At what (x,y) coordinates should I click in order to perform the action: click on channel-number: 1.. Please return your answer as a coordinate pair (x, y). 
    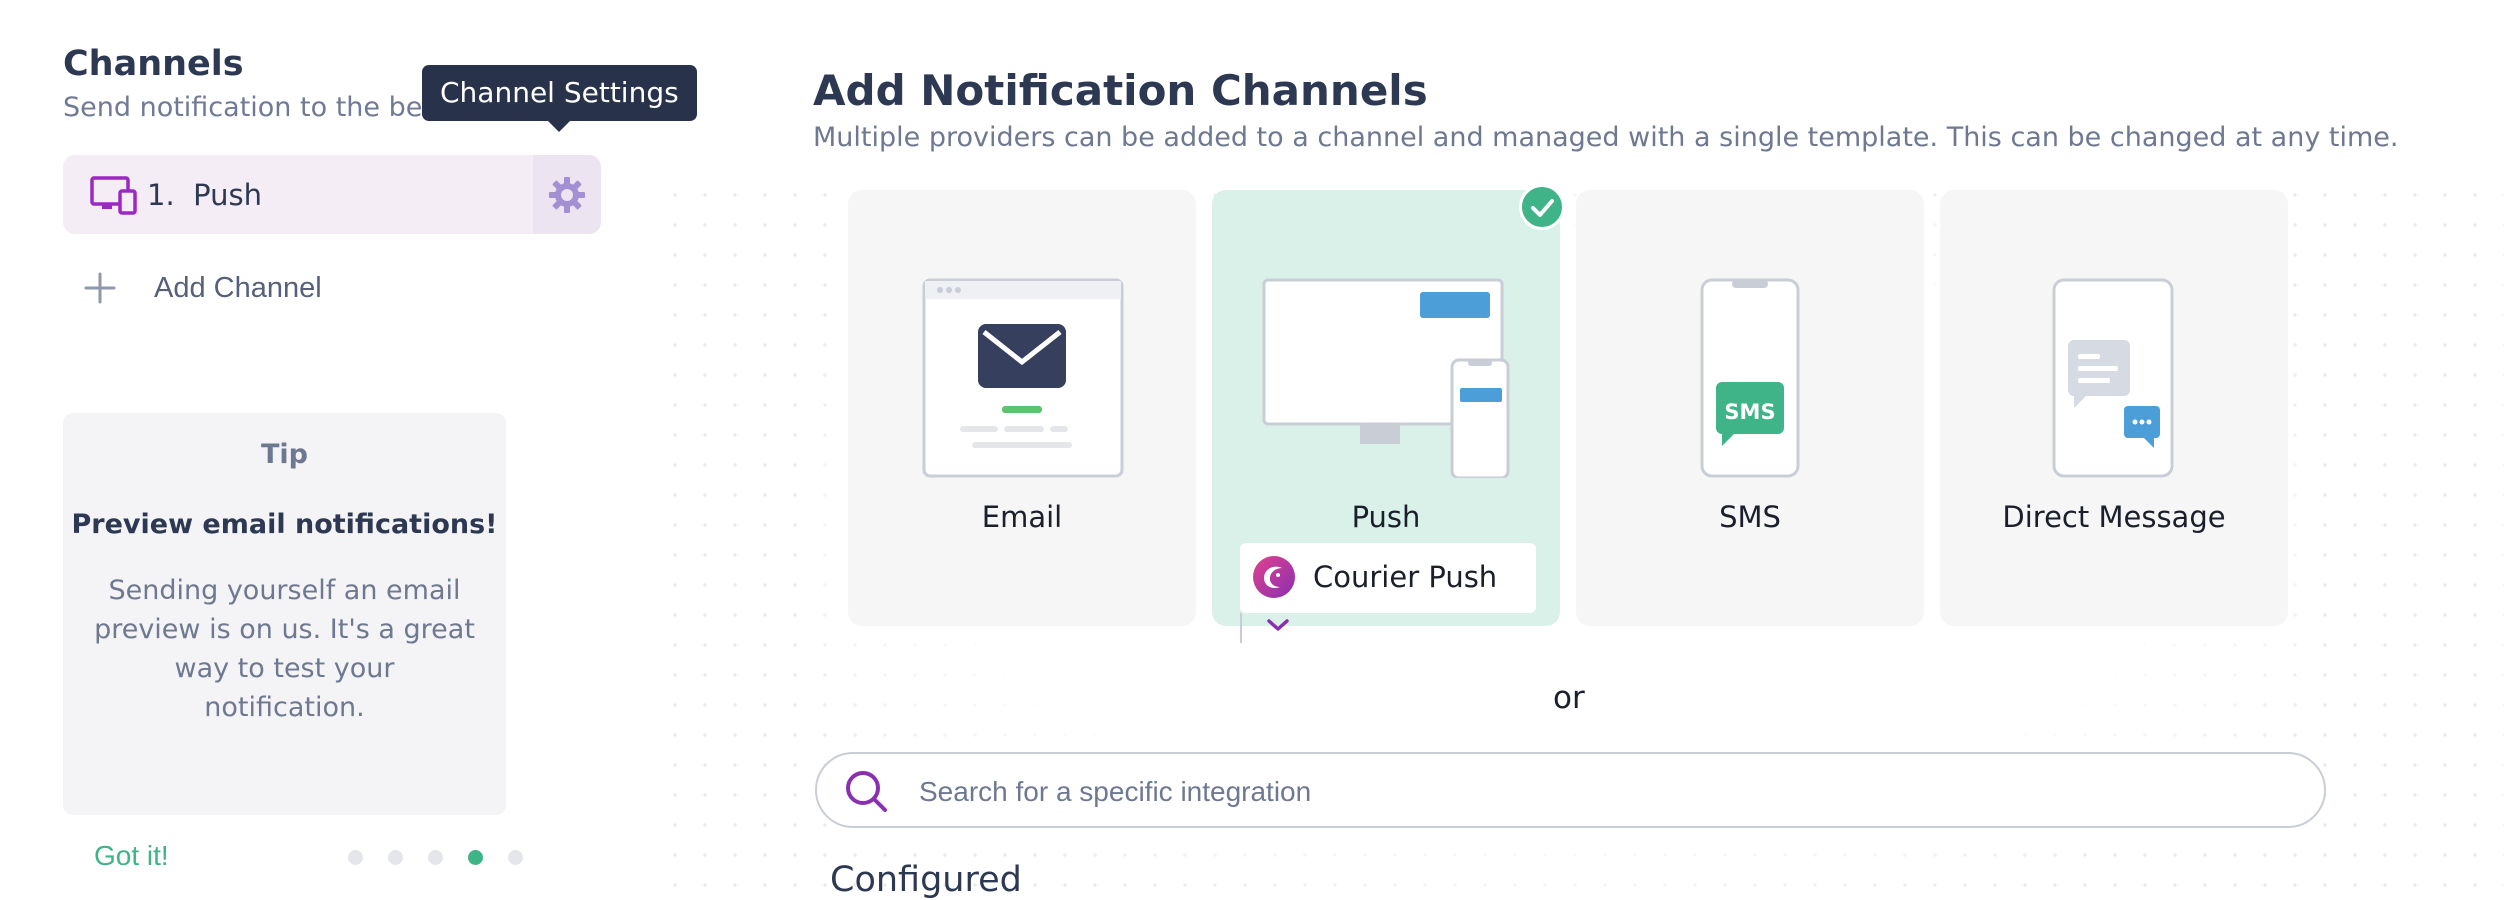
    Looking at the image, I should click on (161, 195).